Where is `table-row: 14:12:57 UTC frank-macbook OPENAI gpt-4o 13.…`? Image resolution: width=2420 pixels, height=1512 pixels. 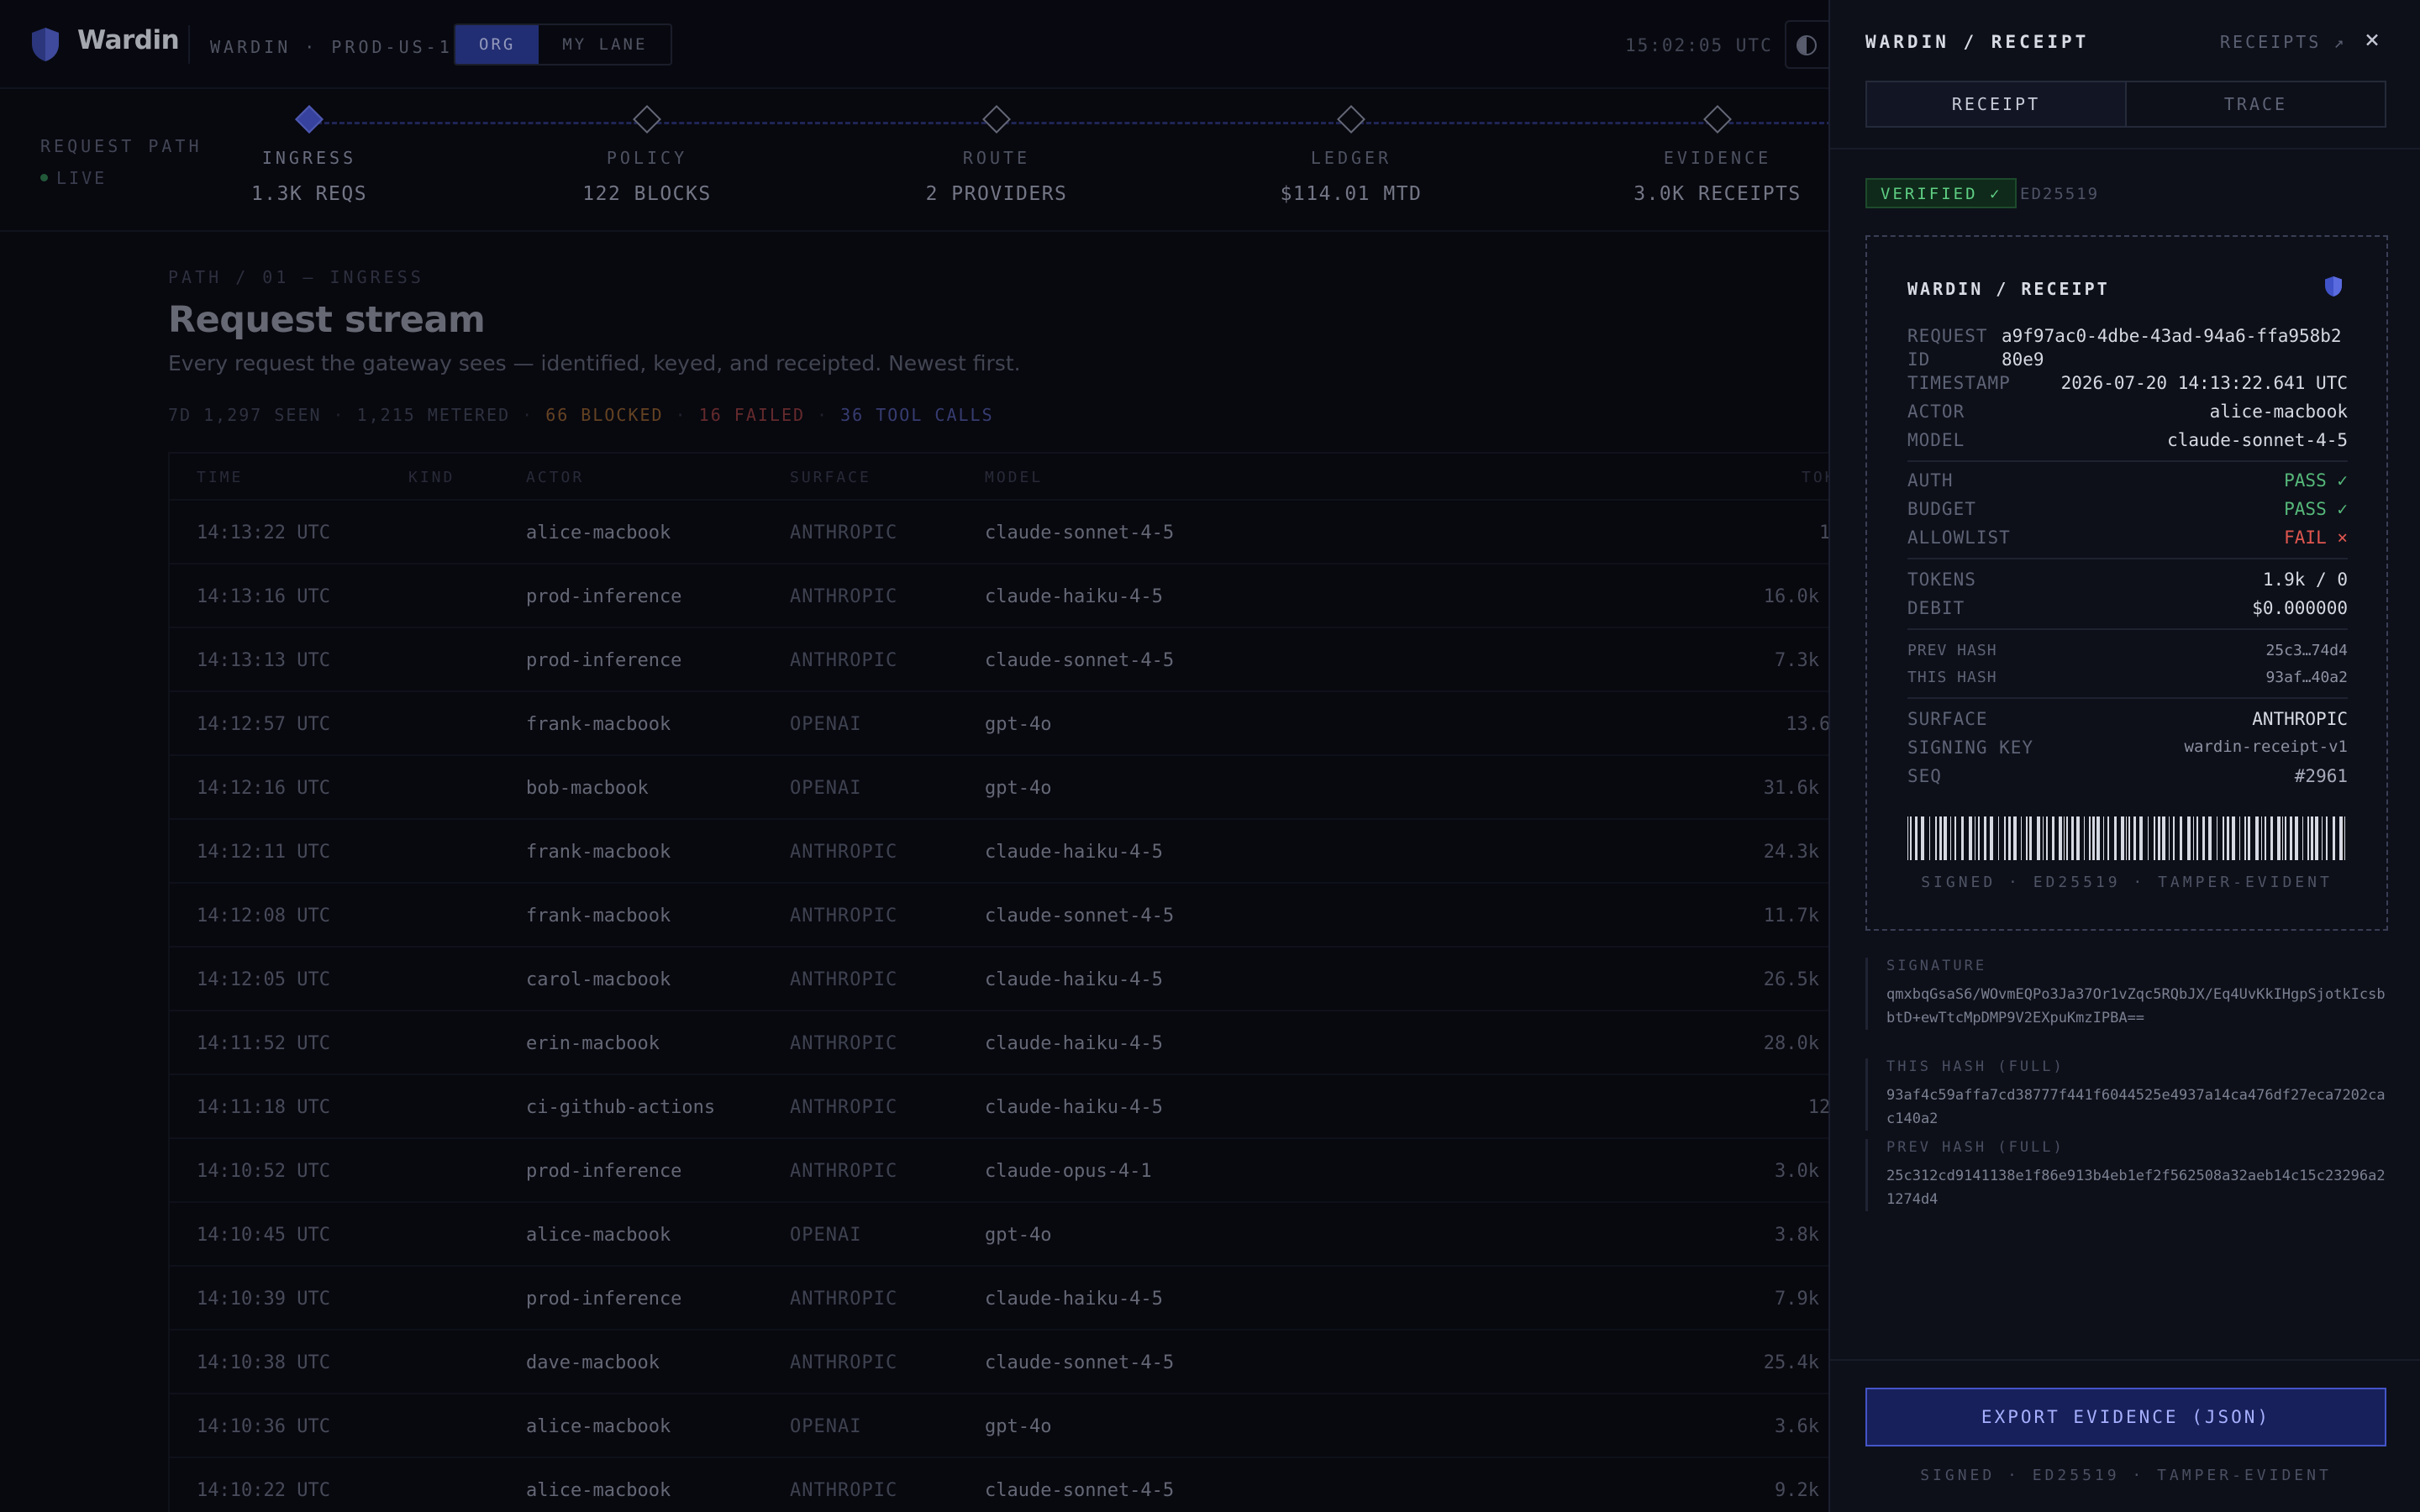
table-row: 14:12:57 UTC frank-macbook OPENAI gpt-4o 13.… is located at coordinates (1017, 724).